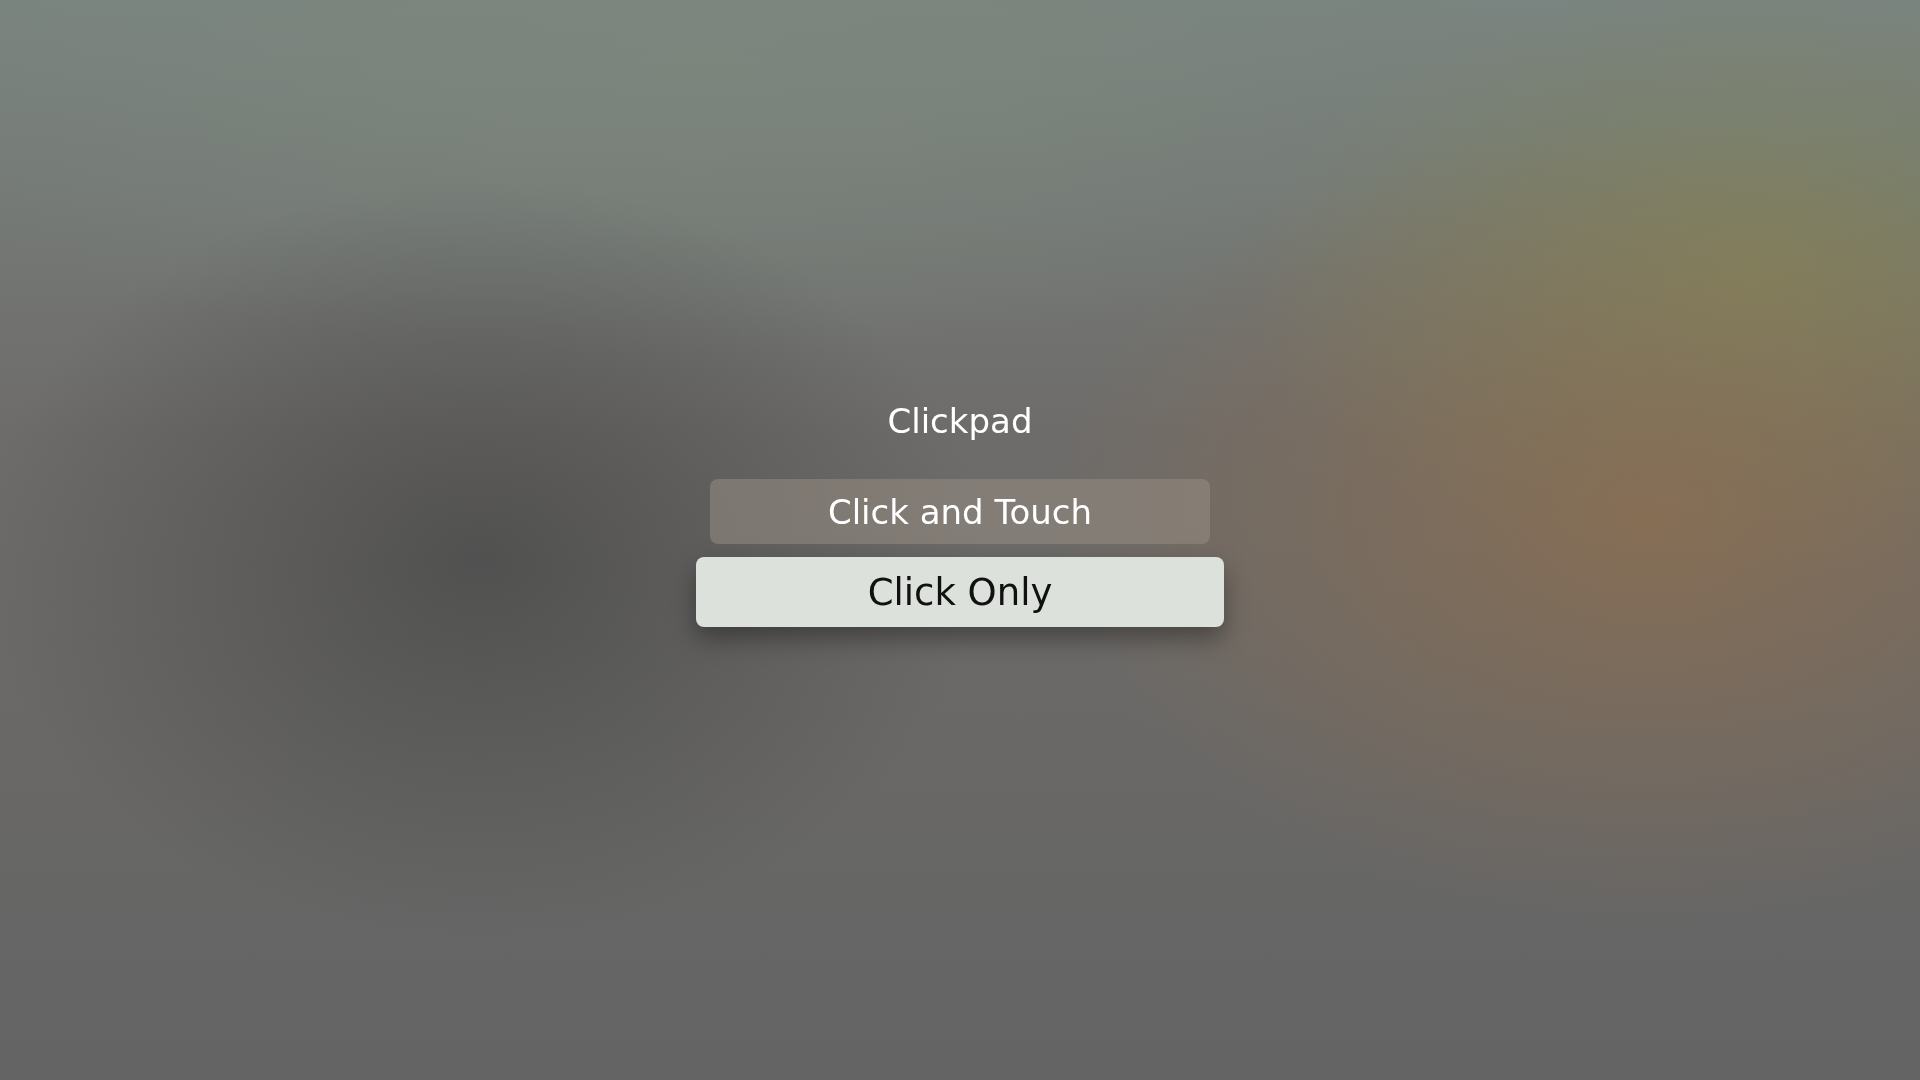  Describe the element at coordinates (960, 592) in the screenshot. I see `option-button: Click Only` at that location.